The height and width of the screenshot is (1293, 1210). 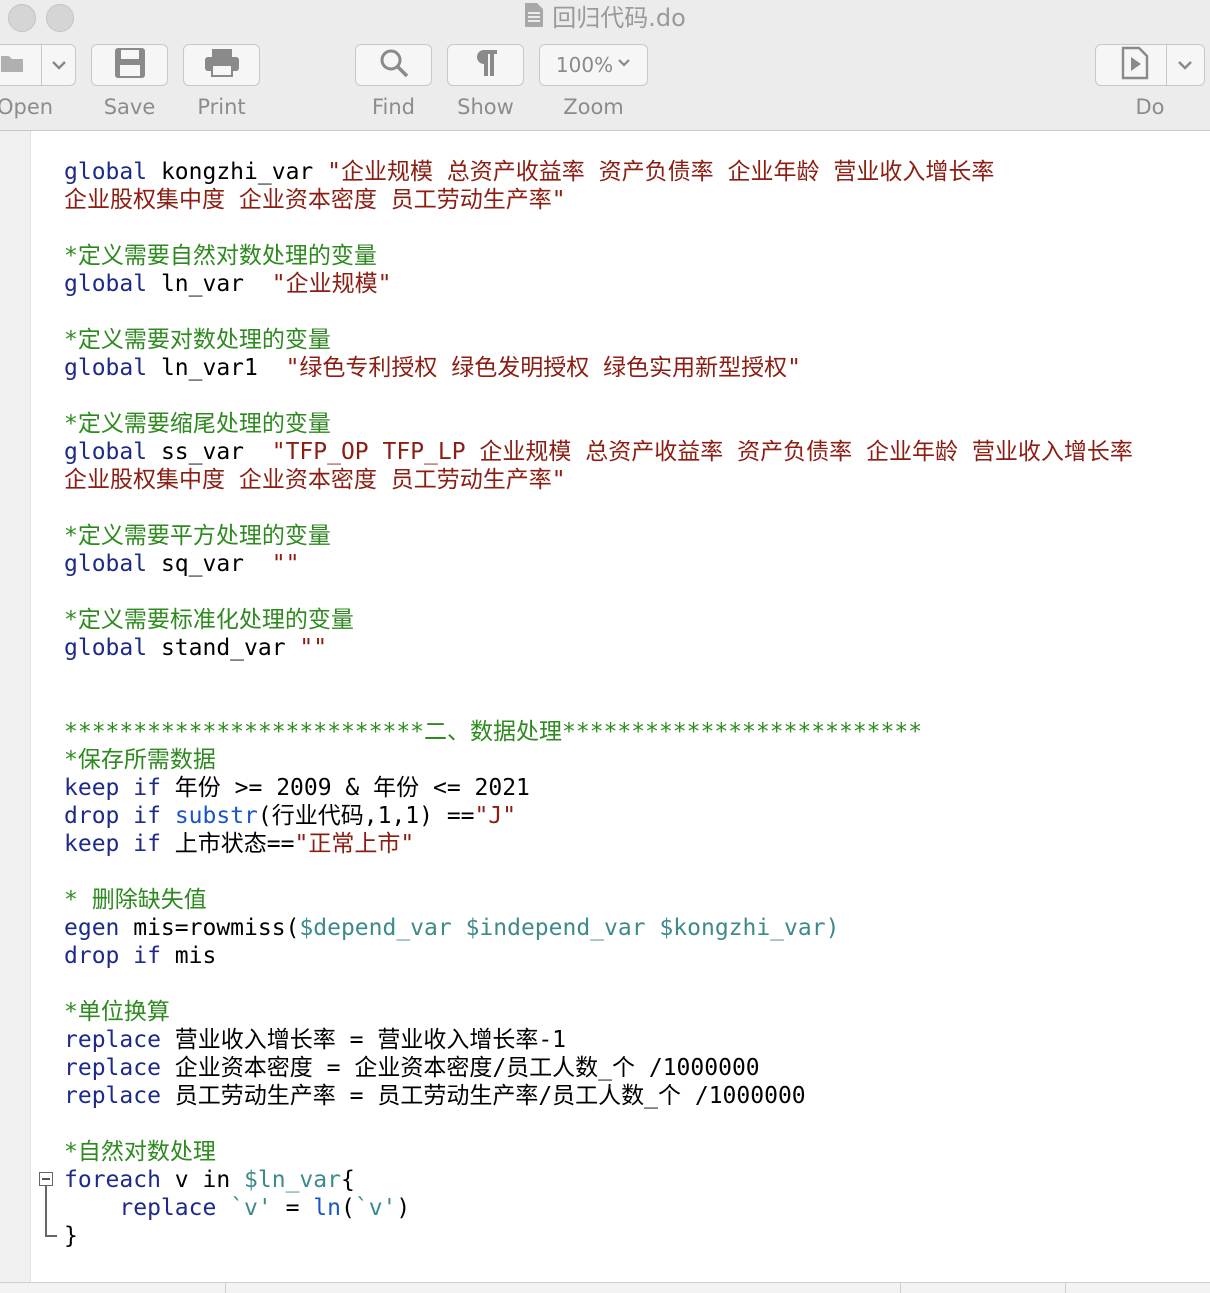 What do you see at coordinates (216, 816) in the screenshot?
I see `code-token: substr` at bounding box center [216, 816].